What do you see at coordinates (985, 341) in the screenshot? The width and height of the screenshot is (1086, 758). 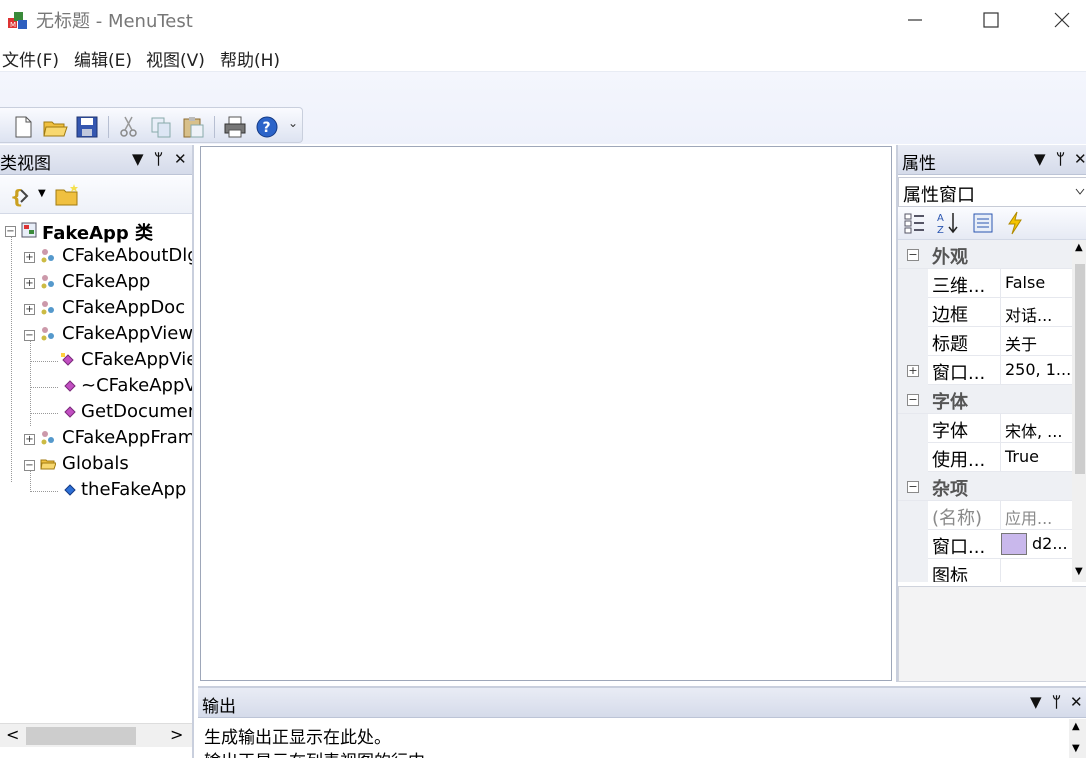 I see `property-row: 标题 关于` at bounding box center [985, 341].